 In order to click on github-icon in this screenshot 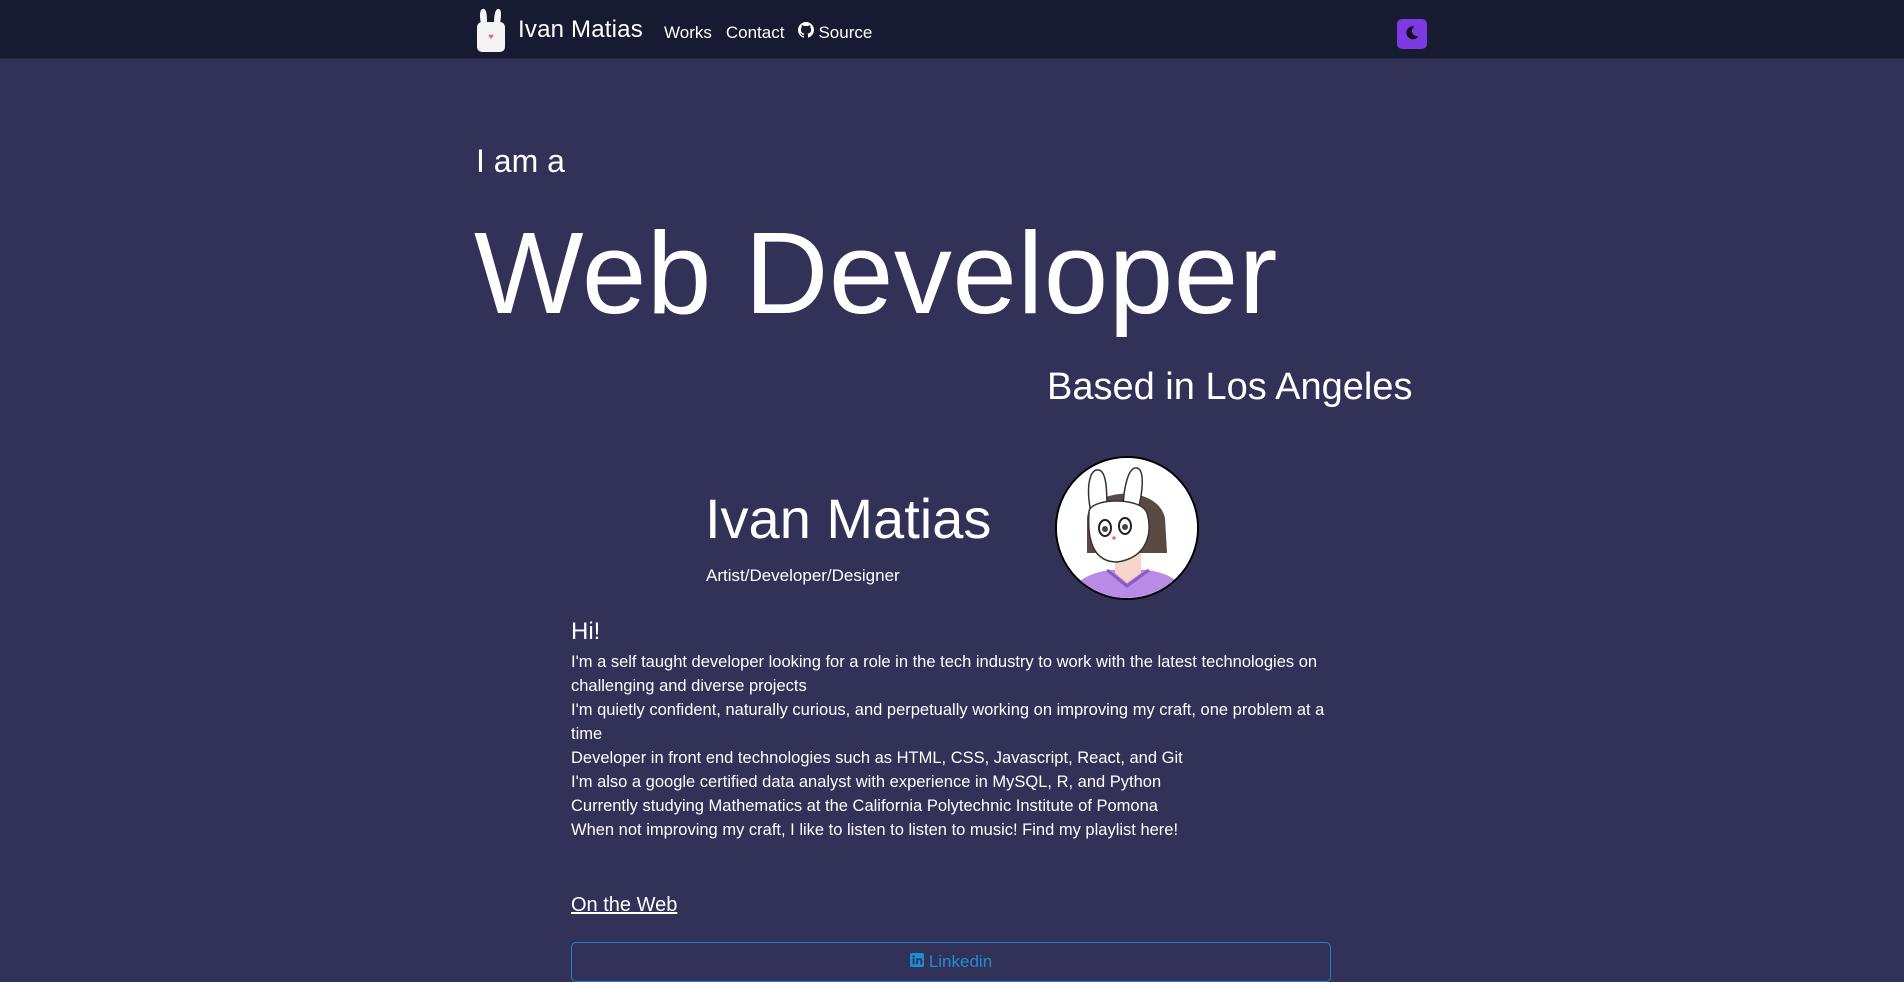, I will do `click(806, 32)`.